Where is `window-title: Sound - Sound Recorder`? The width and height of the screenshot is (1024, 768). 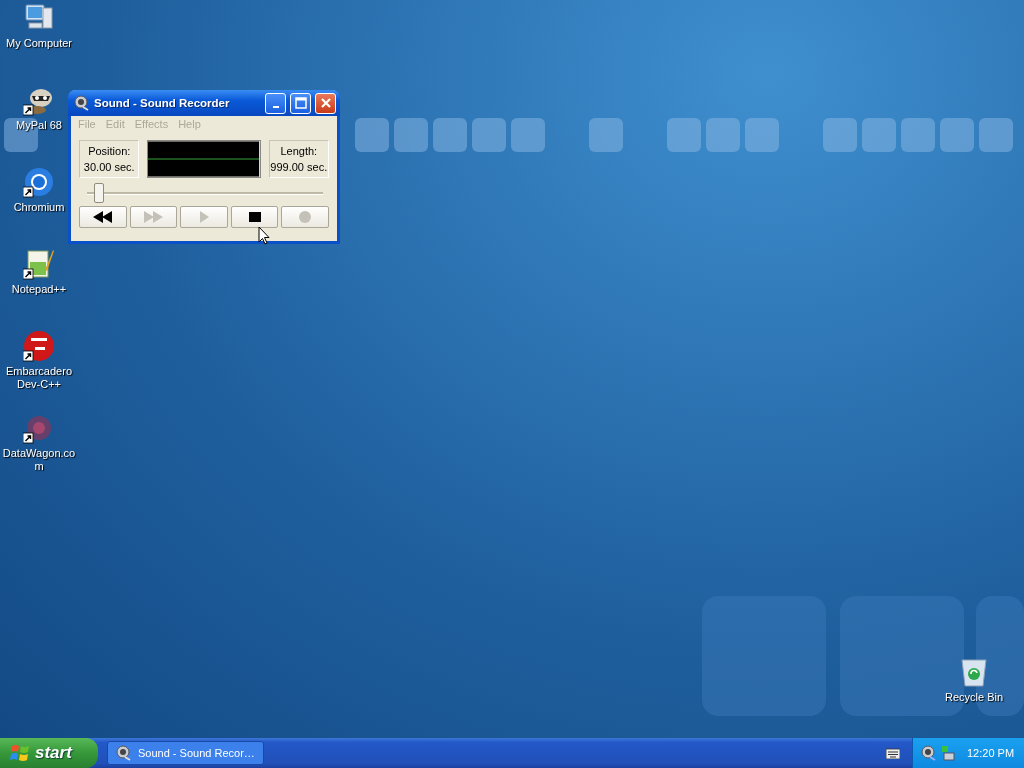 window-title: Sound - Sound Recorder is located at coordinates (162, 103).